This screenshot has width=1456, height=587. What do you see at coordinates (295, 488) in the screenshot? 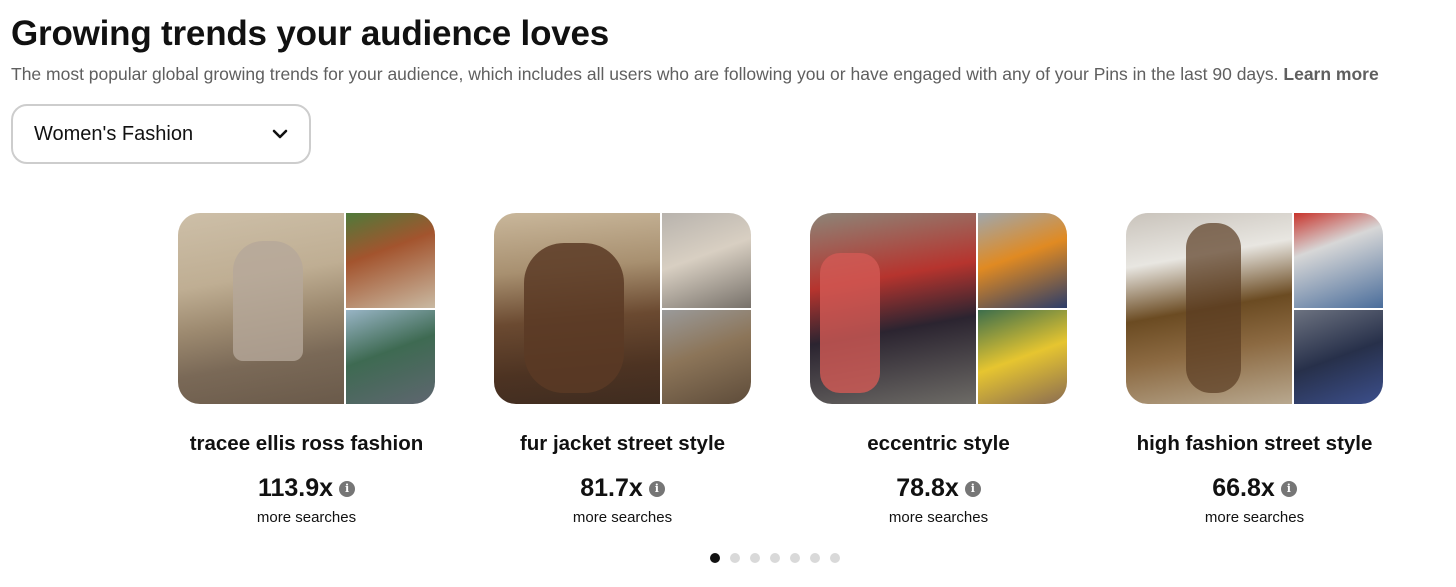
I see `trend-growth-value: 113.9x` at bounding box center [295, 488].